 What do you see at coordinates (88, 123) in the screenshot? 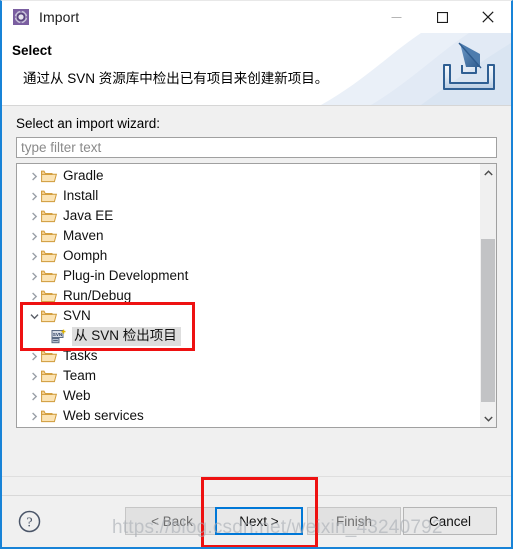
I see `wizard-list-label: Select an import wizard:` at bounding box center [88, 123].